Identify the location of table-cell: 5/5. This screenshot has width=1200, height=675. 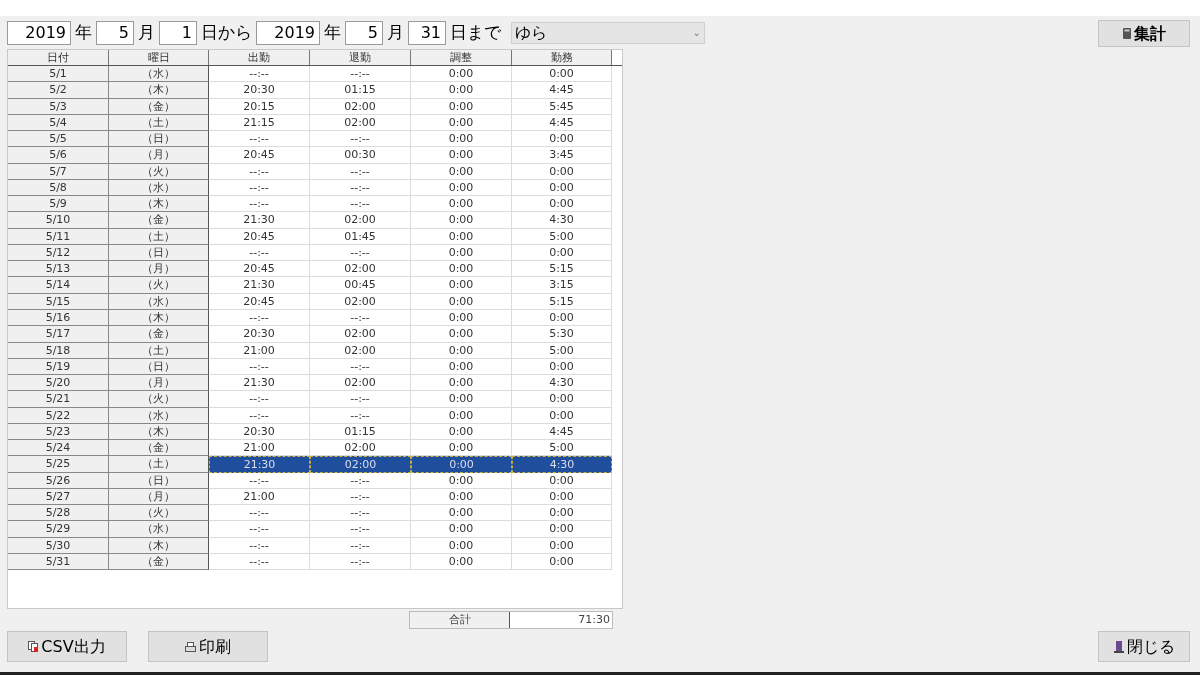
(58, 139).